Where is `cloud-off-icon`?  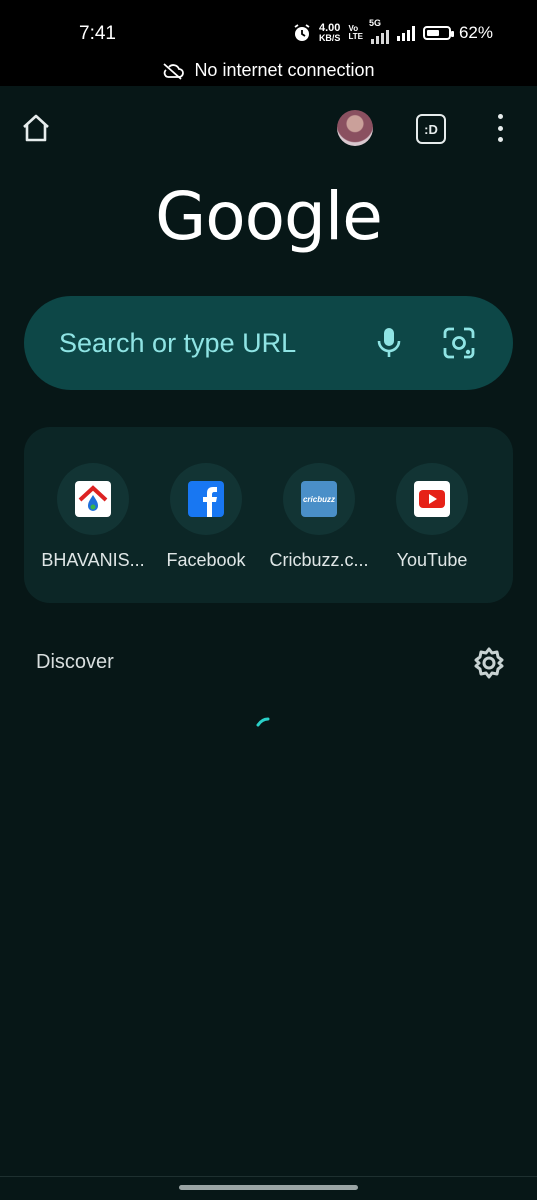
cloud-off-icon is located at coordinates (174, 71).